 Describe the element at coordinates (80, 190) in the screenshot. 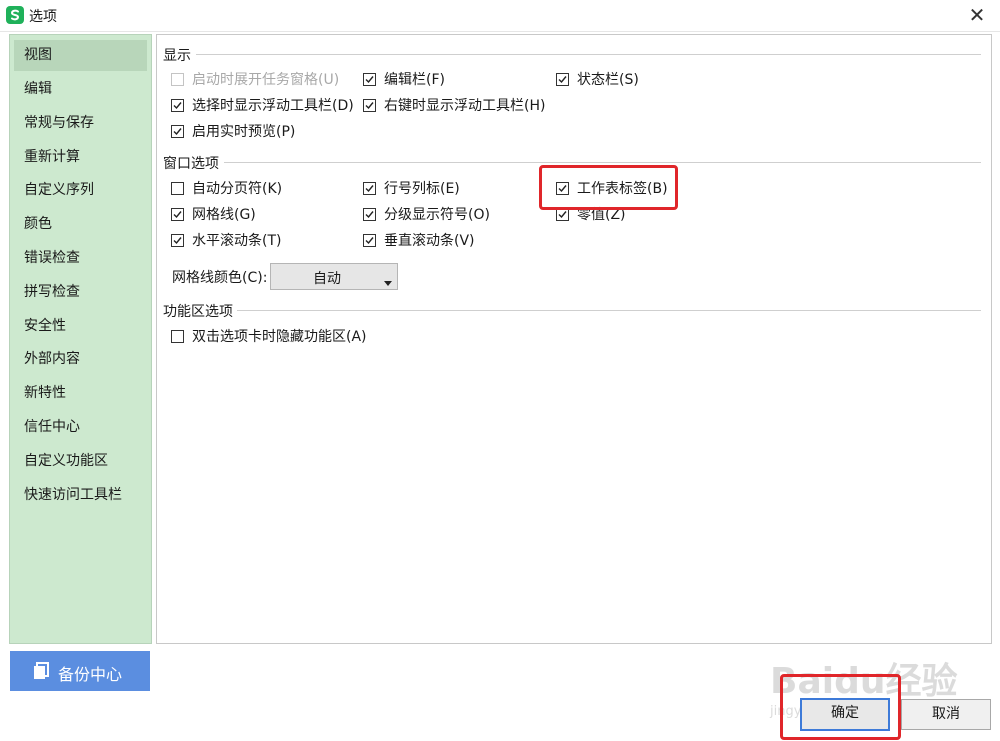

I see `sidebar-item-custom-lists: 自定义序列` at that location.